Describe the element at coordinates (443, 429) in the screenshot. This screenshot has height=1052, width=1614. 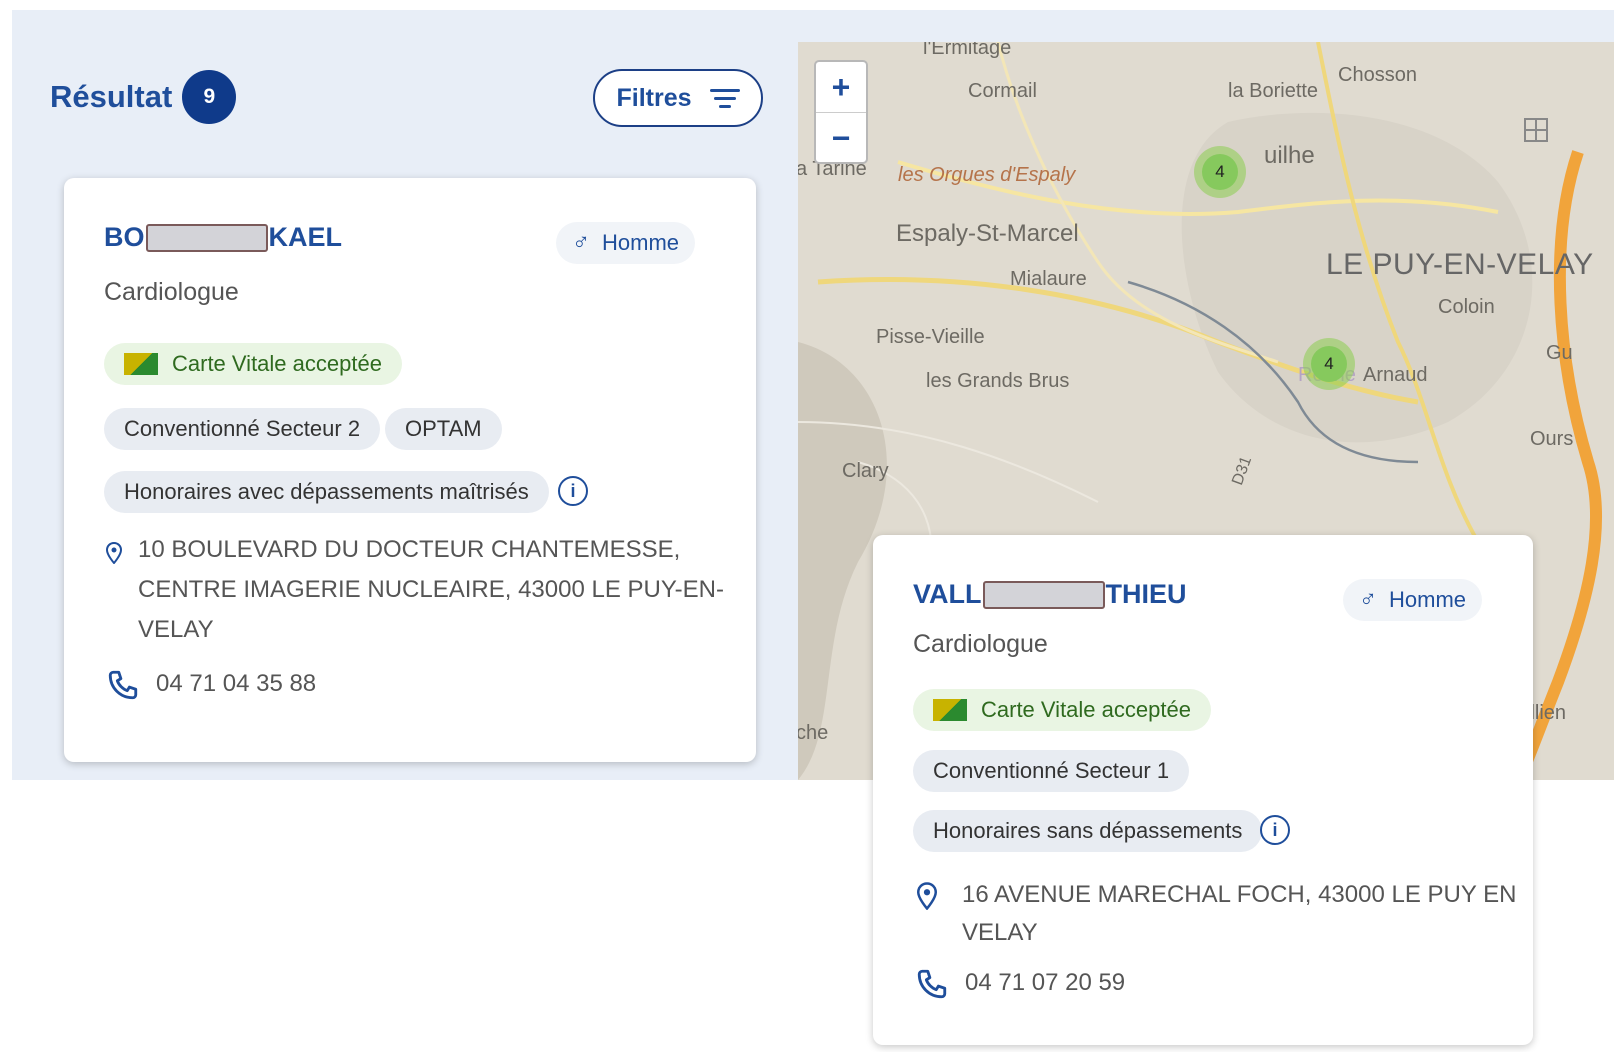
I see `optam-tag: OPTAM` at that location.